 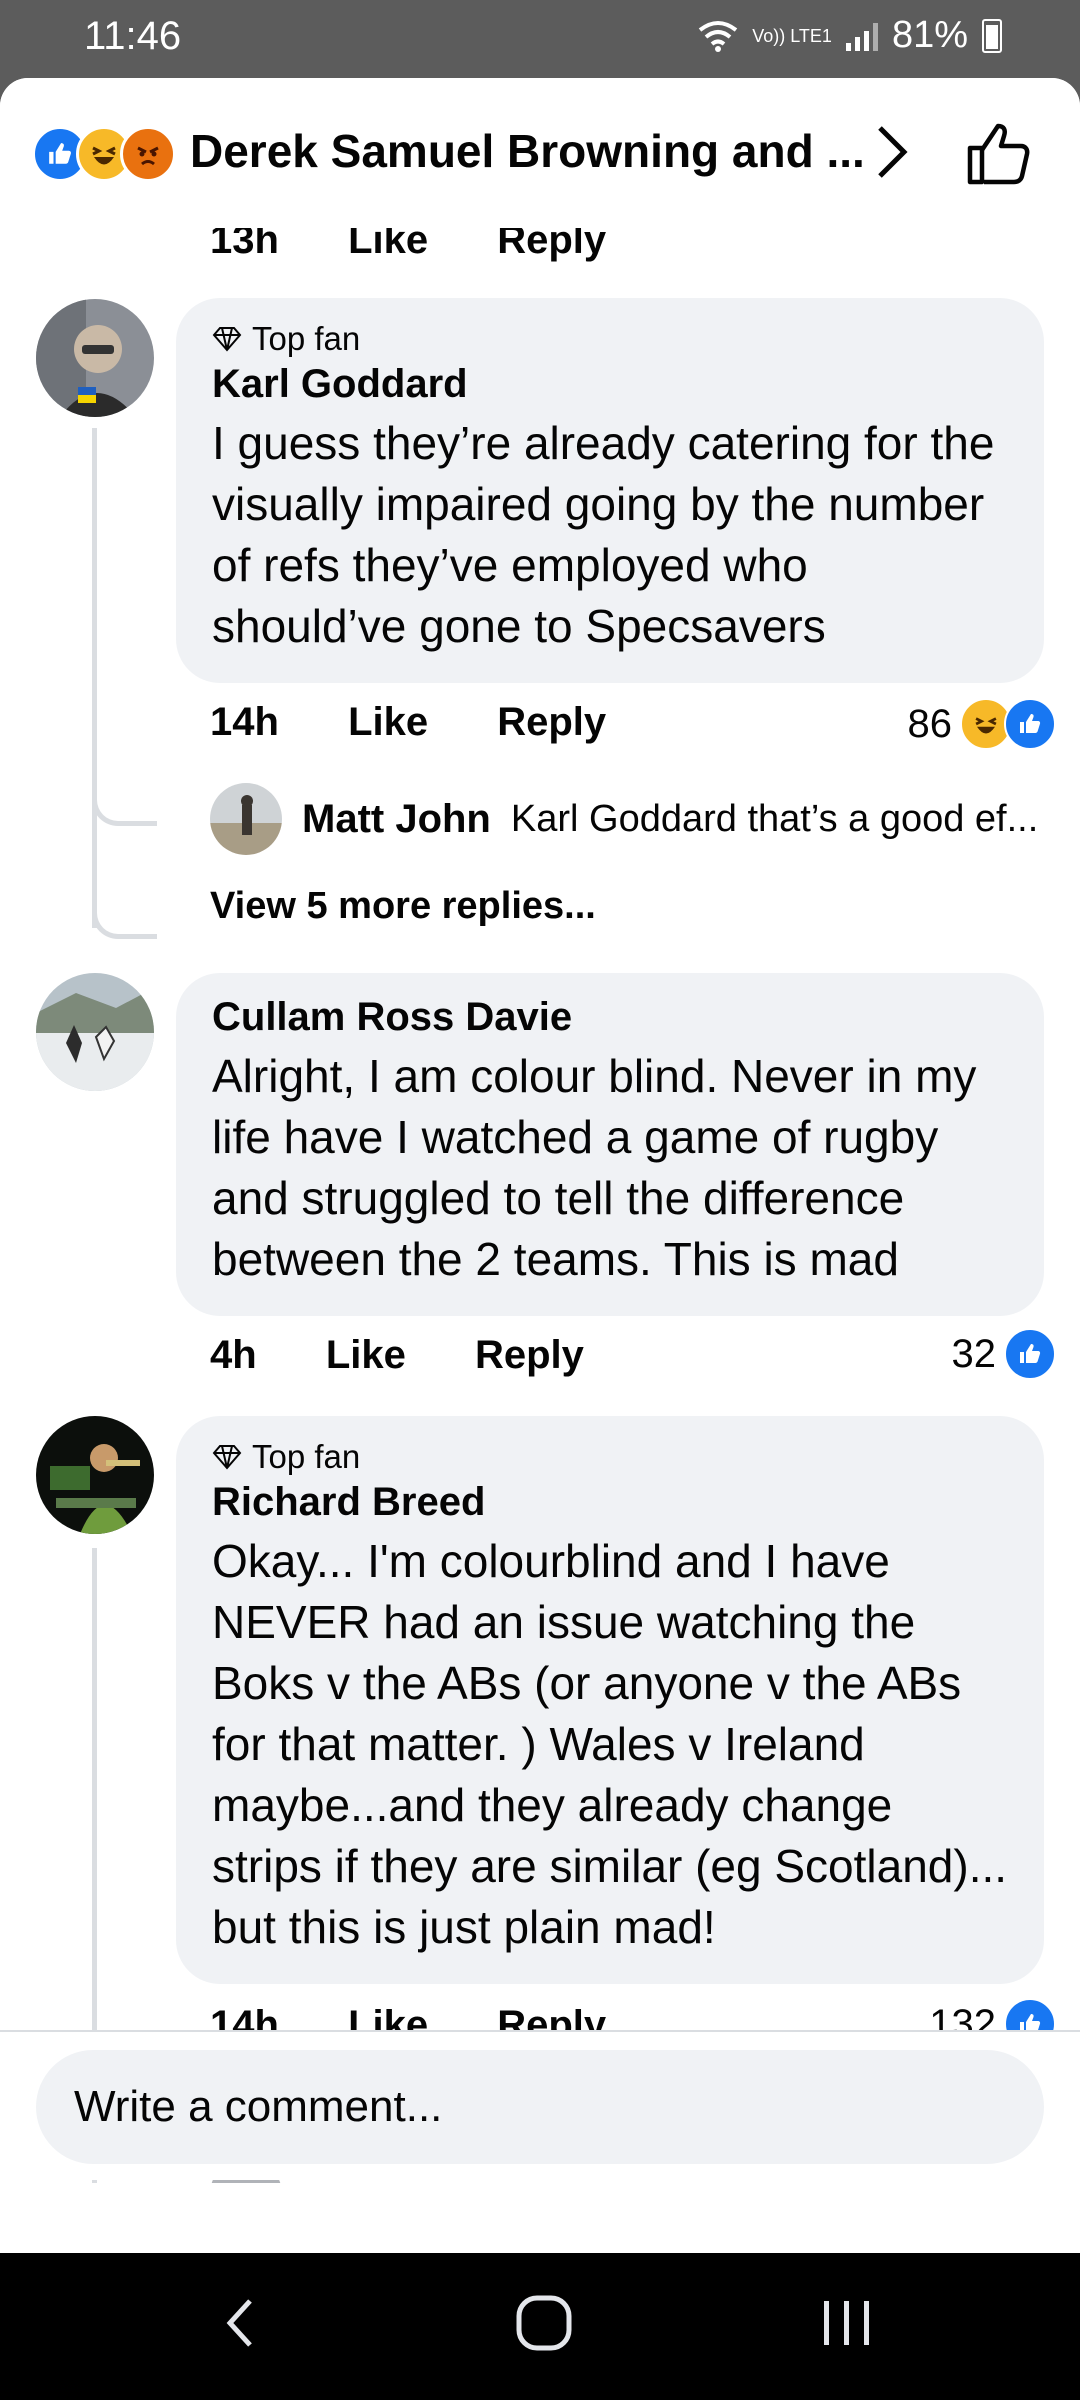 What do you see at coordinates (133, 36) in the screenshot?
I see `status-time: 11:46` at bounding box center [133, 36].